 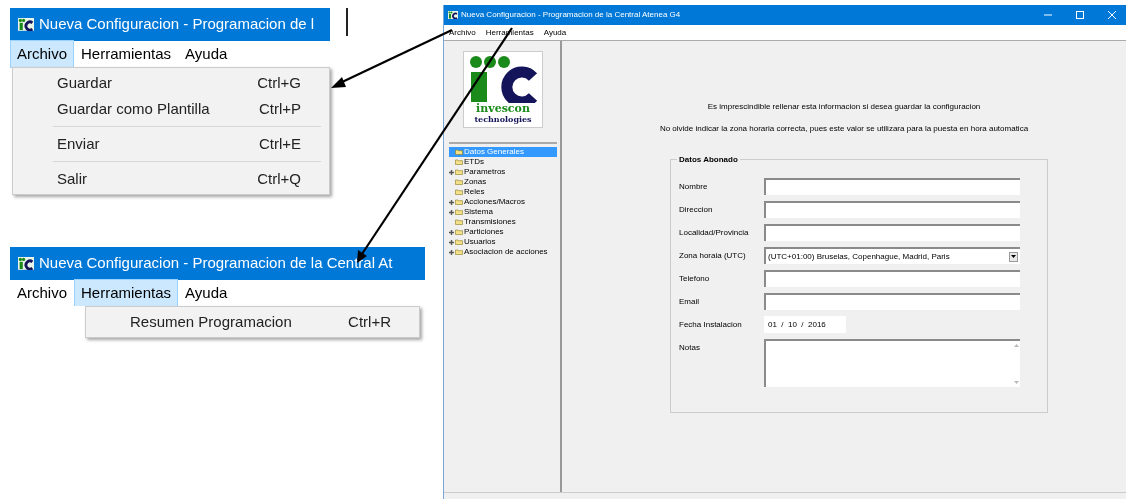 What do you see at coordinates (216, 263) in the screenshot?
I see `window-title: Nueva Configuracion - Programacion de la Central At` at bounding box center [216, 263].